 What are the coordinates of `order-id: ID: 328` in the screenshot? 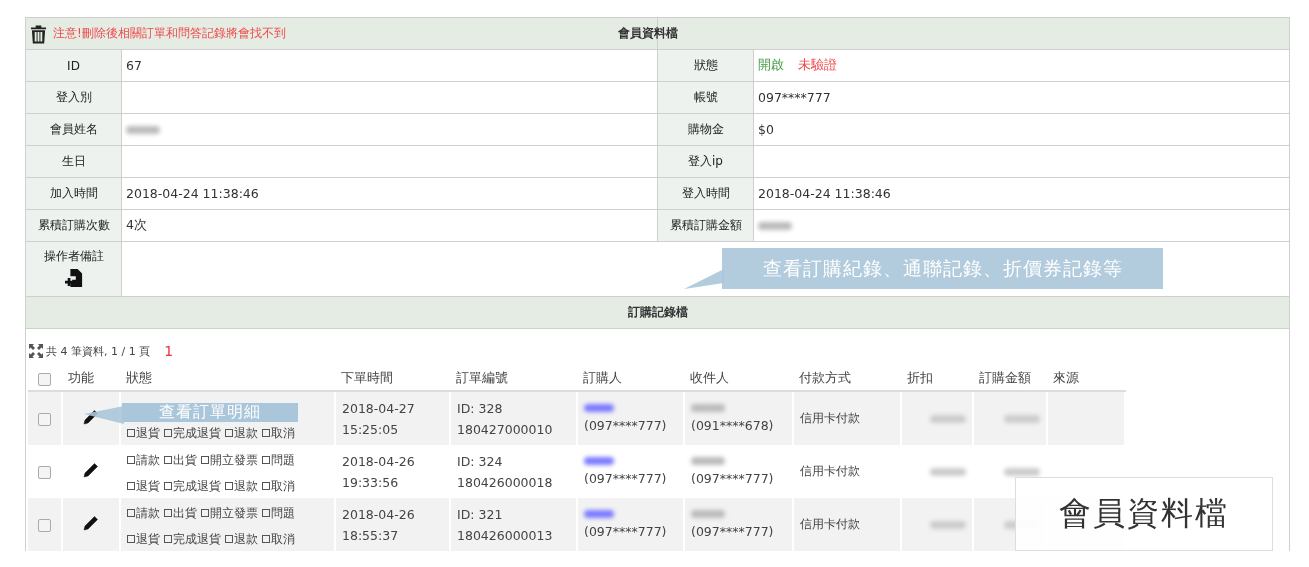 It's located at (480, 408).